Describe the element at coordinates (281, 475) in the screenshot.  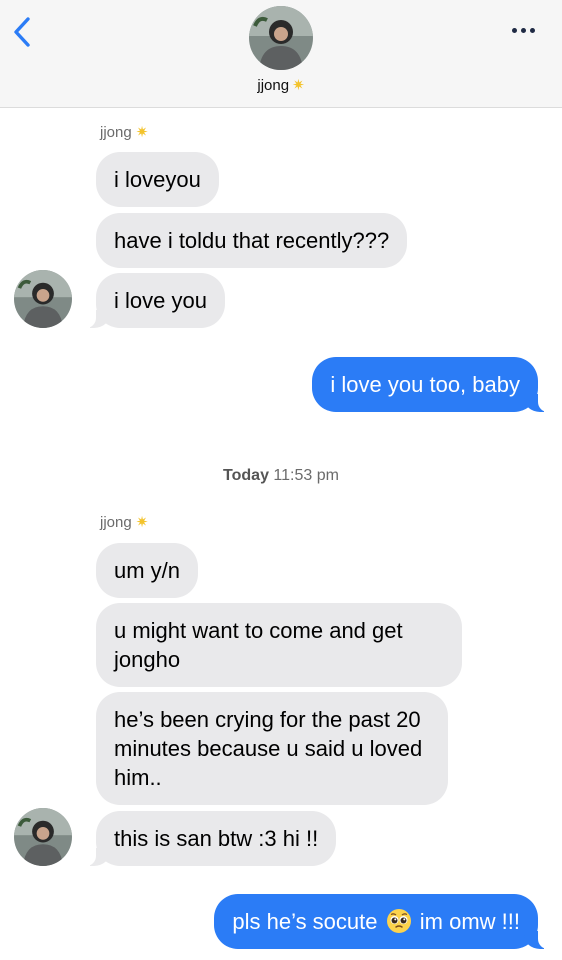
I see `message-timestamp: Today 11:53 pm` at that location.